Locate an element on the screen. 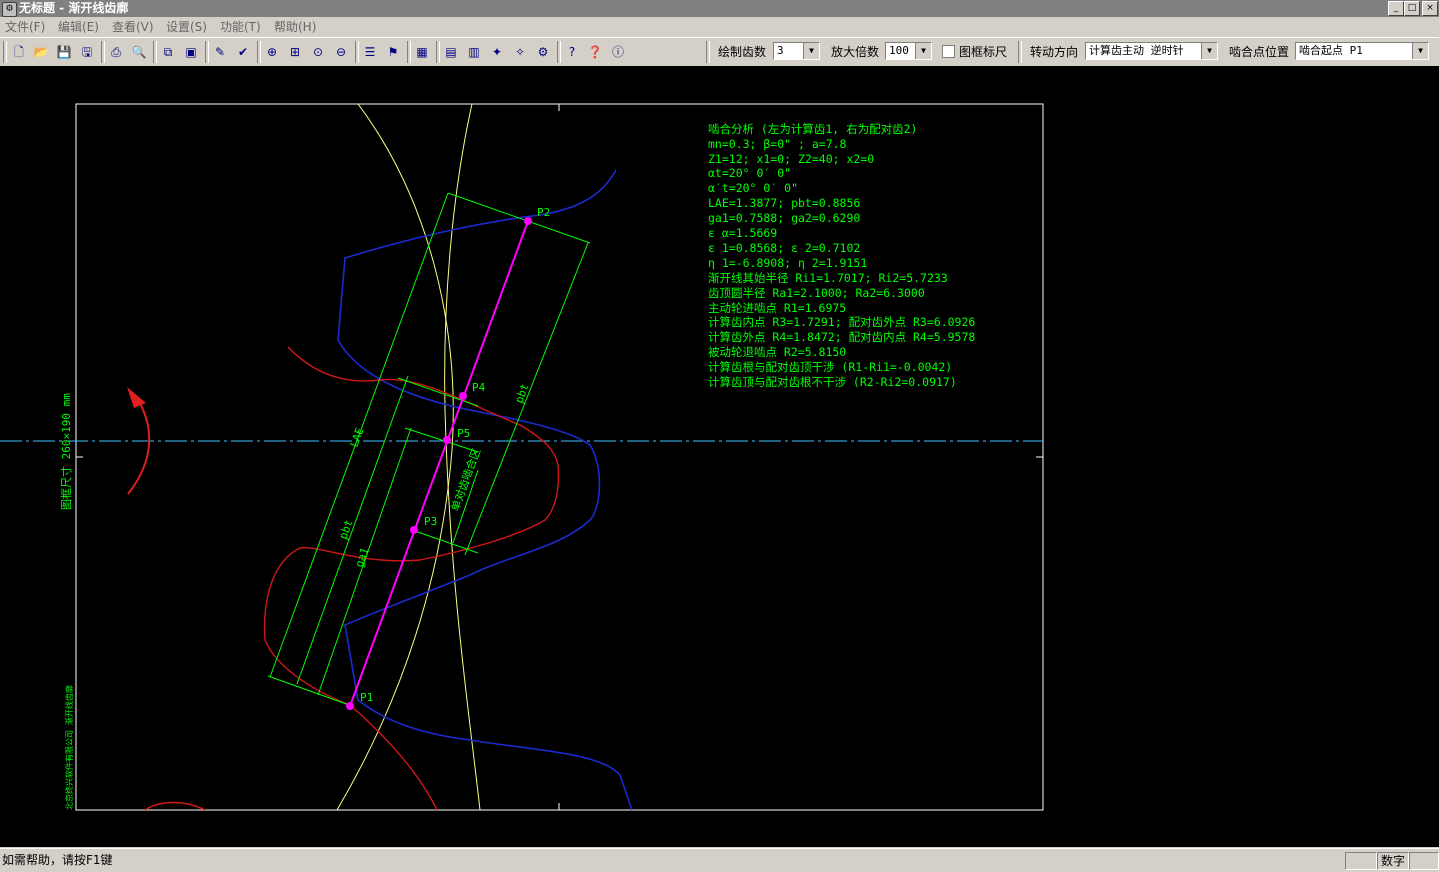 The width and height of the screenshot is (1439, 872). menu-view: 查看(V) is located at coordinates (133, 27).